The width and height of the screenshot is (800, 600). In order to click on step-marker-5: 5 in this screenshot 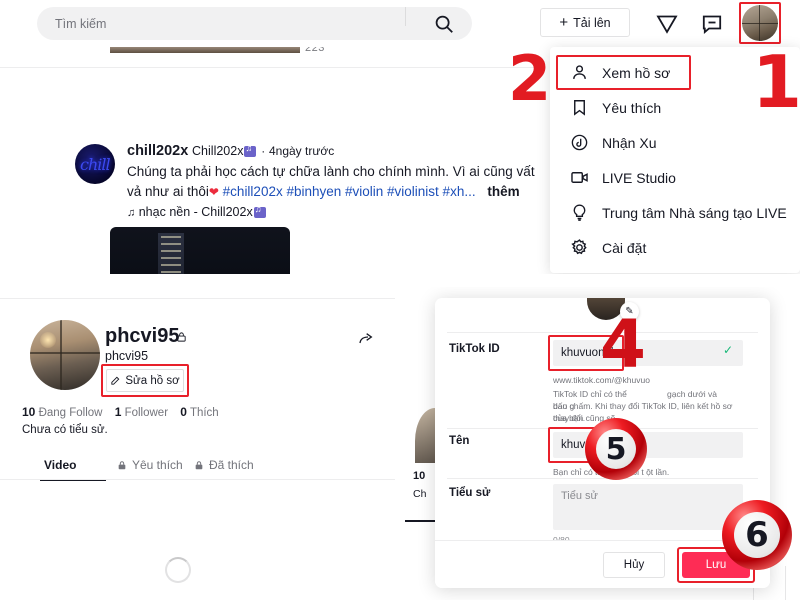, I will do `click(616, 449)`.